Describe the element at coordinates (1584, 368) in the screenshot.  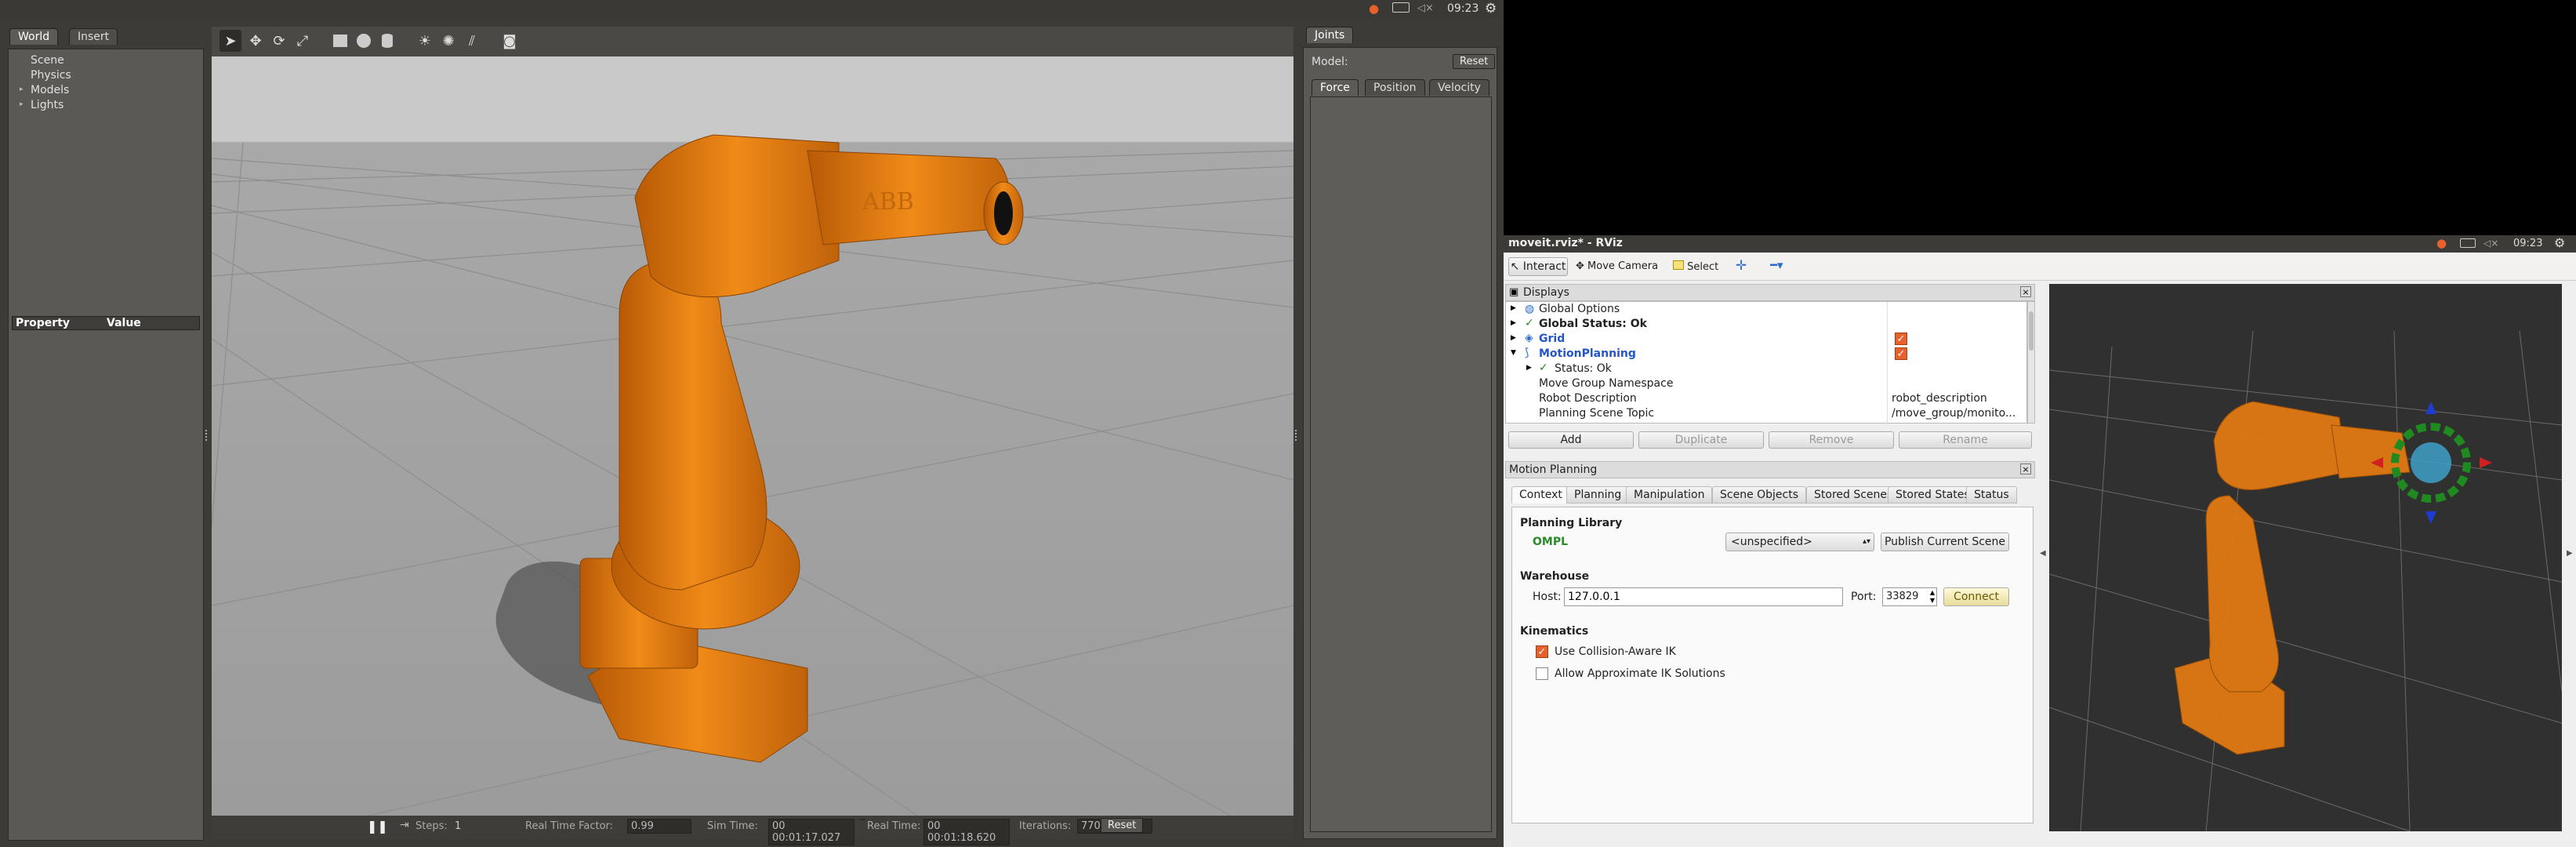
I see `display-status-ok: Status: Ok` at that location.